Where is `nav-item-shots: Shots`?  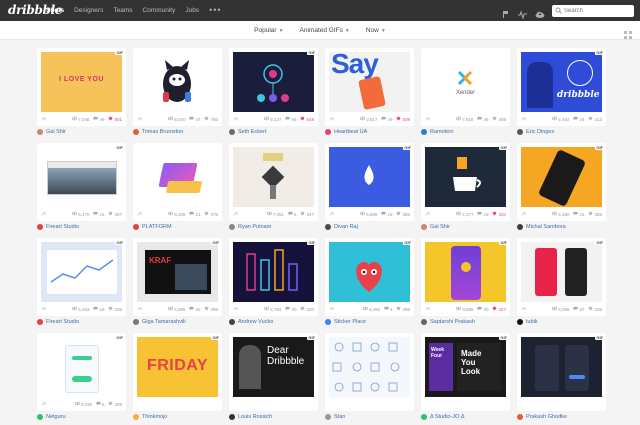
nav-item-shots: Shots is located at coordinates (55, 10).